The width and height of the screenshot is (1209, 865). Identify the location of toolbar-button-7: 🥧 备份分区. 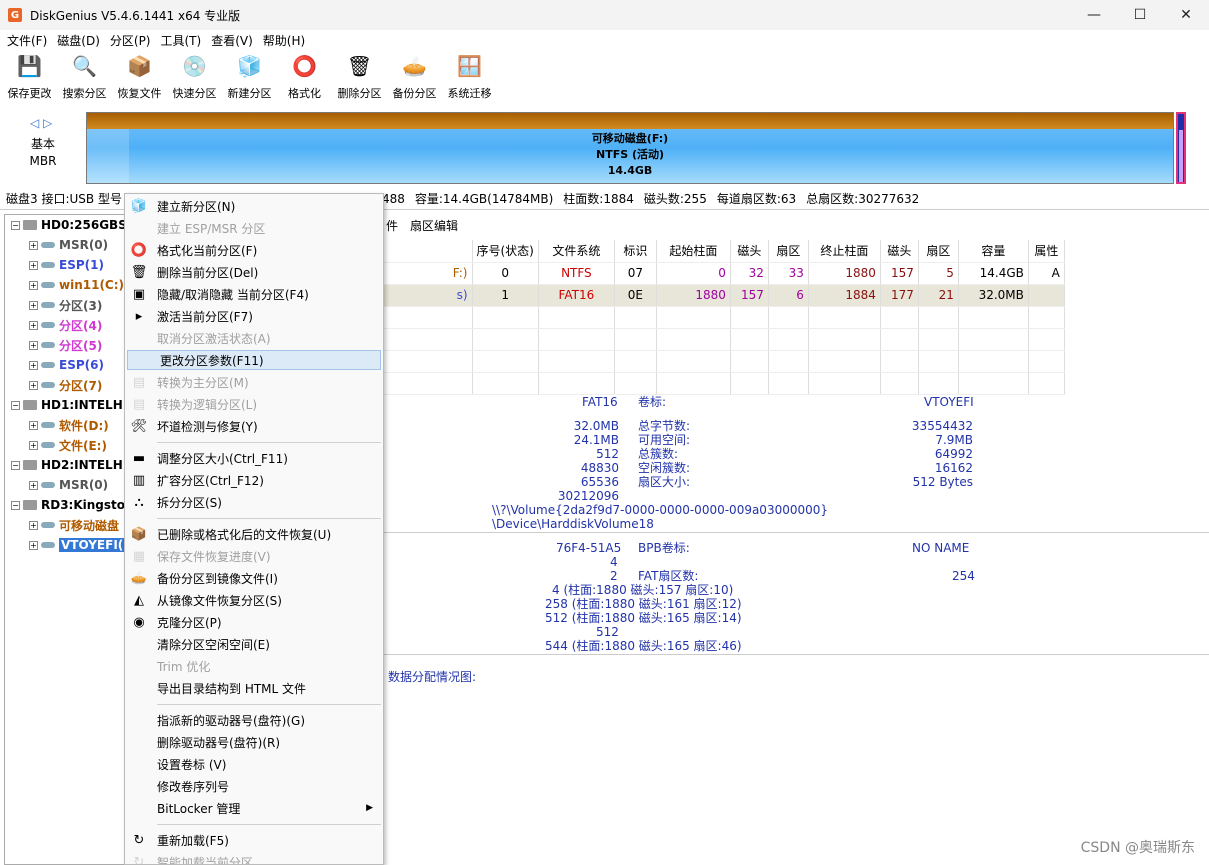
(414, 77).